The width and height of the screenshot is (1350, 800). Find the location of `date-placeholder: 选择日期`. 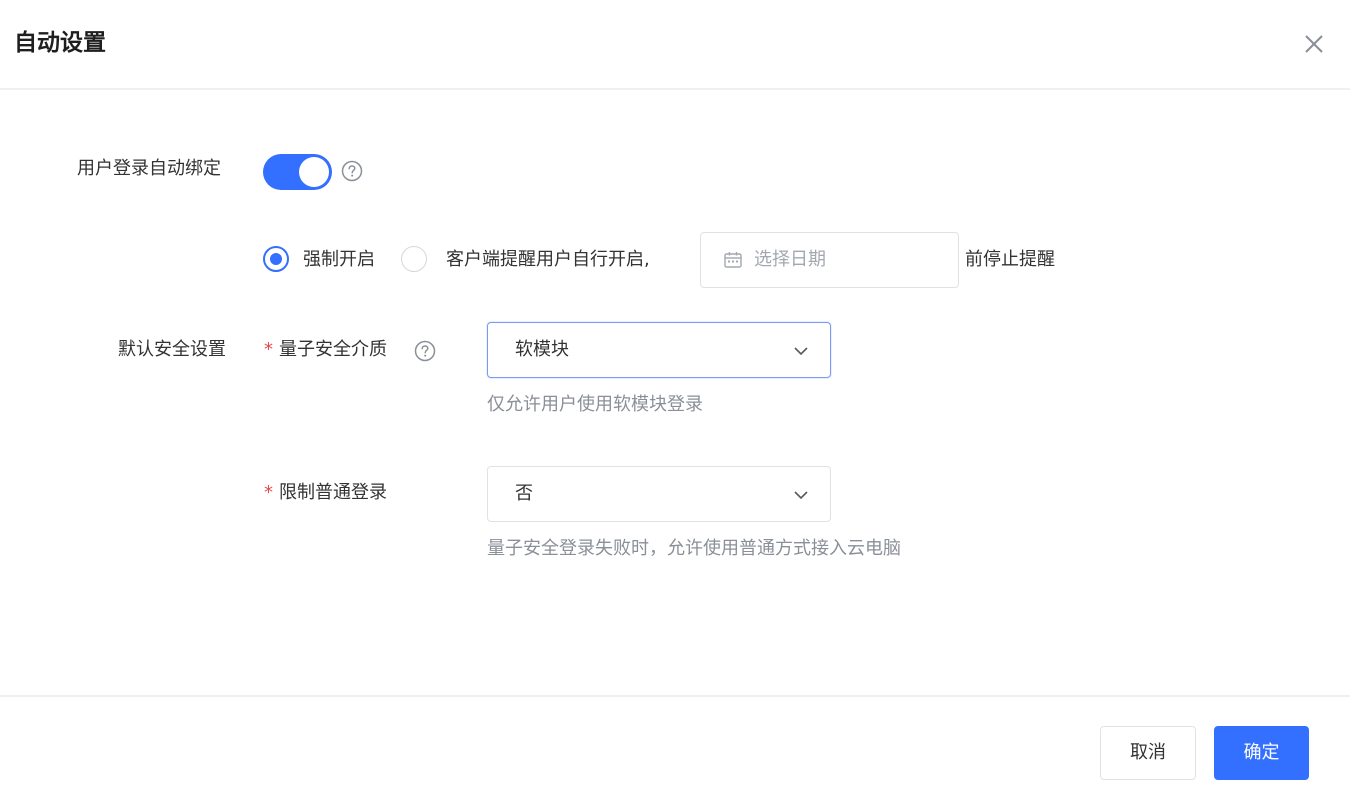

date-placeholder: 选择日期 is located at coordinates (790, 259).